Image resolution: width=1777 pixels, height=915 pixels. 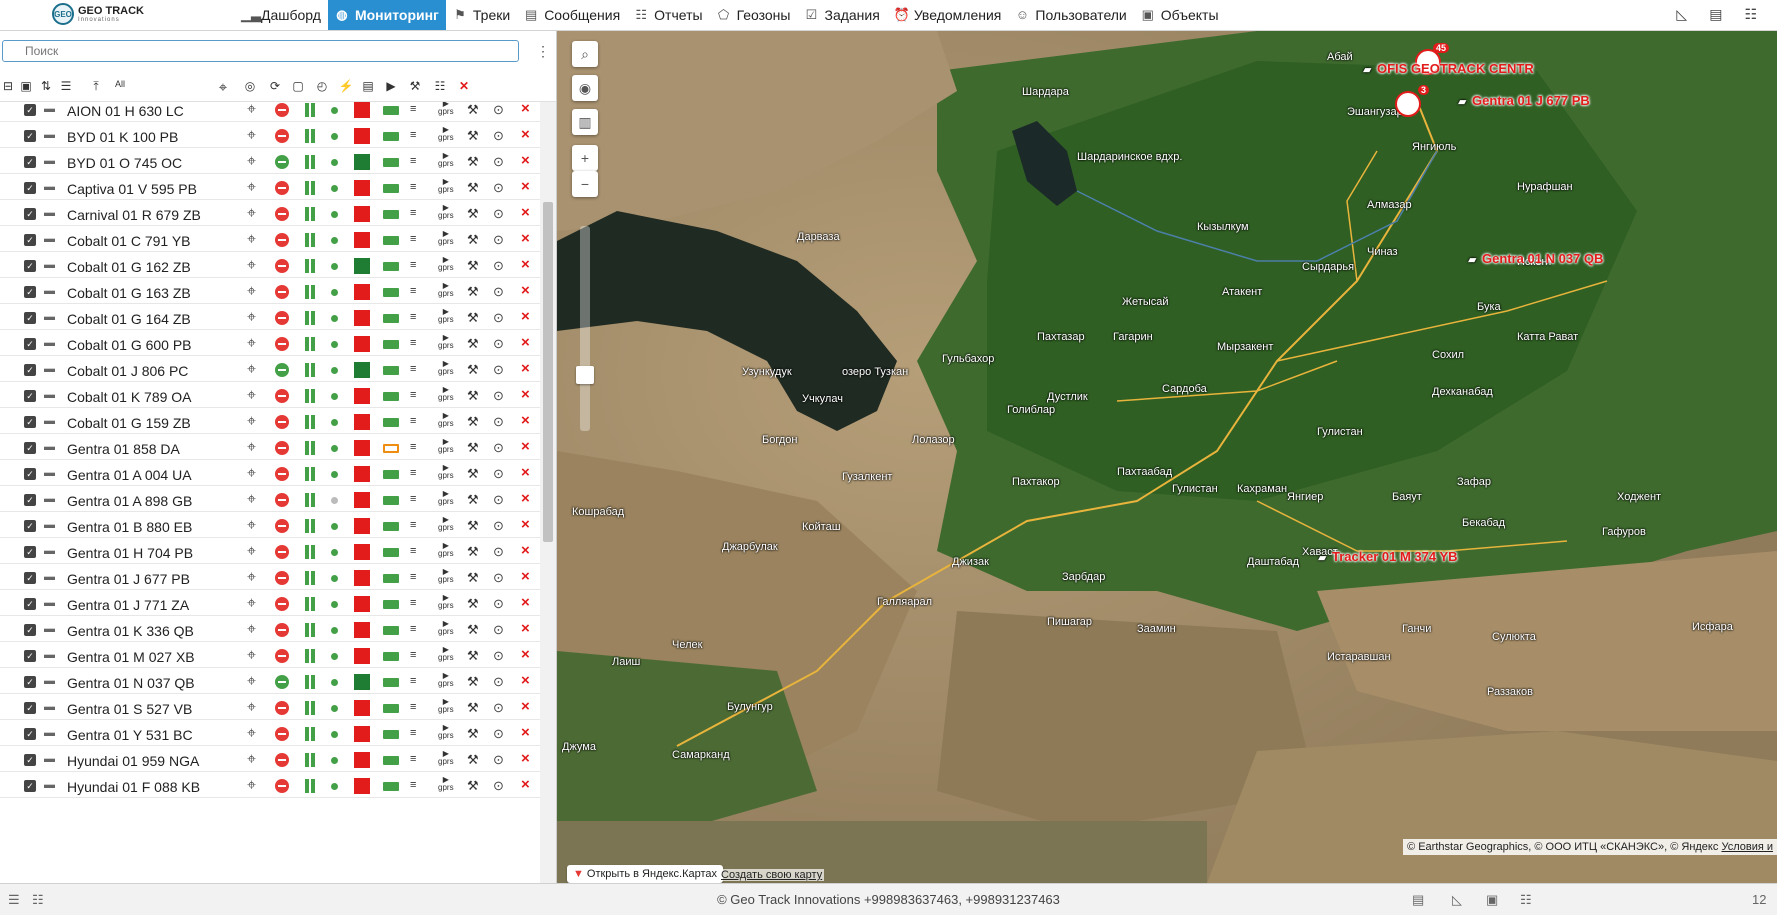 I want to click on vehicle-map-label: Gentra 01 J 677 PB, so click(x=1531, y=100).